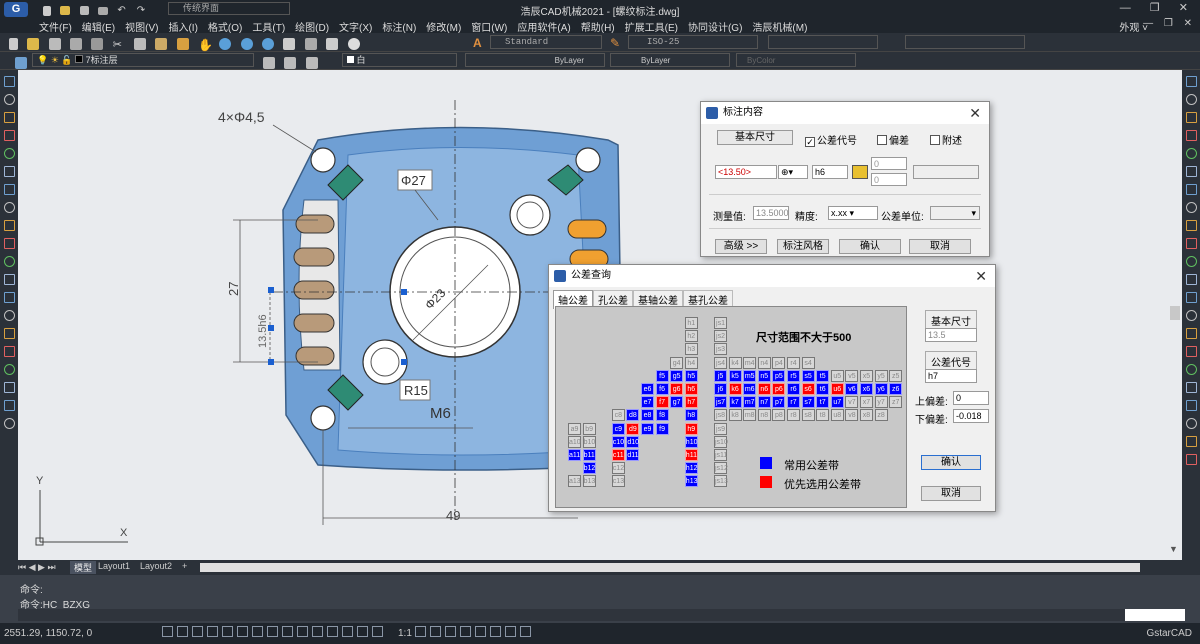  Describe the element at coordinates (225, 43) in the screenshot. I see `zoom-icon` at that location.